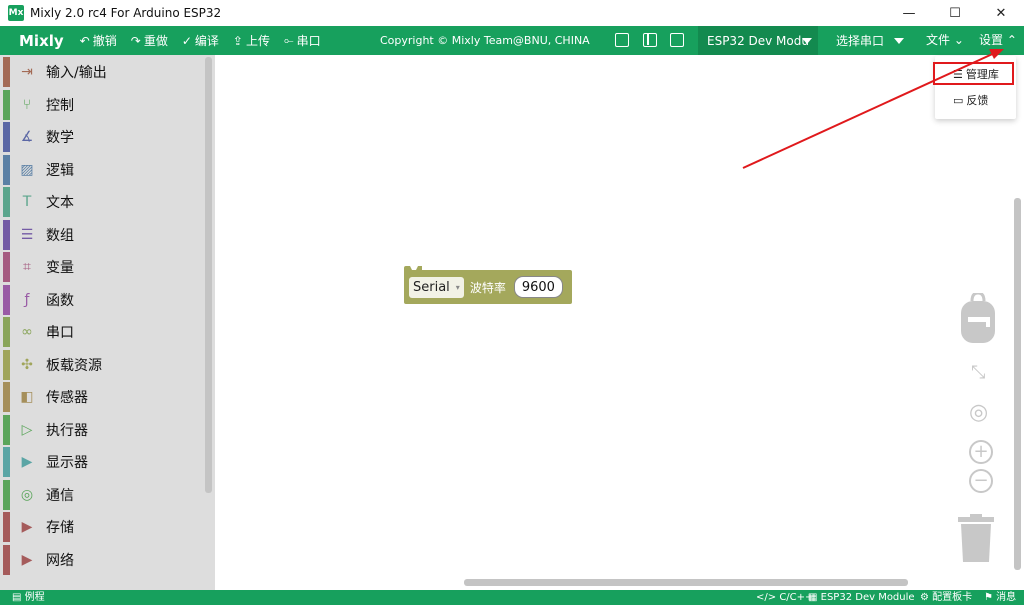 This screenshot has height=605, width=1024. I want to click on workspace-vertical-scrollbar, so click(1017, 384).